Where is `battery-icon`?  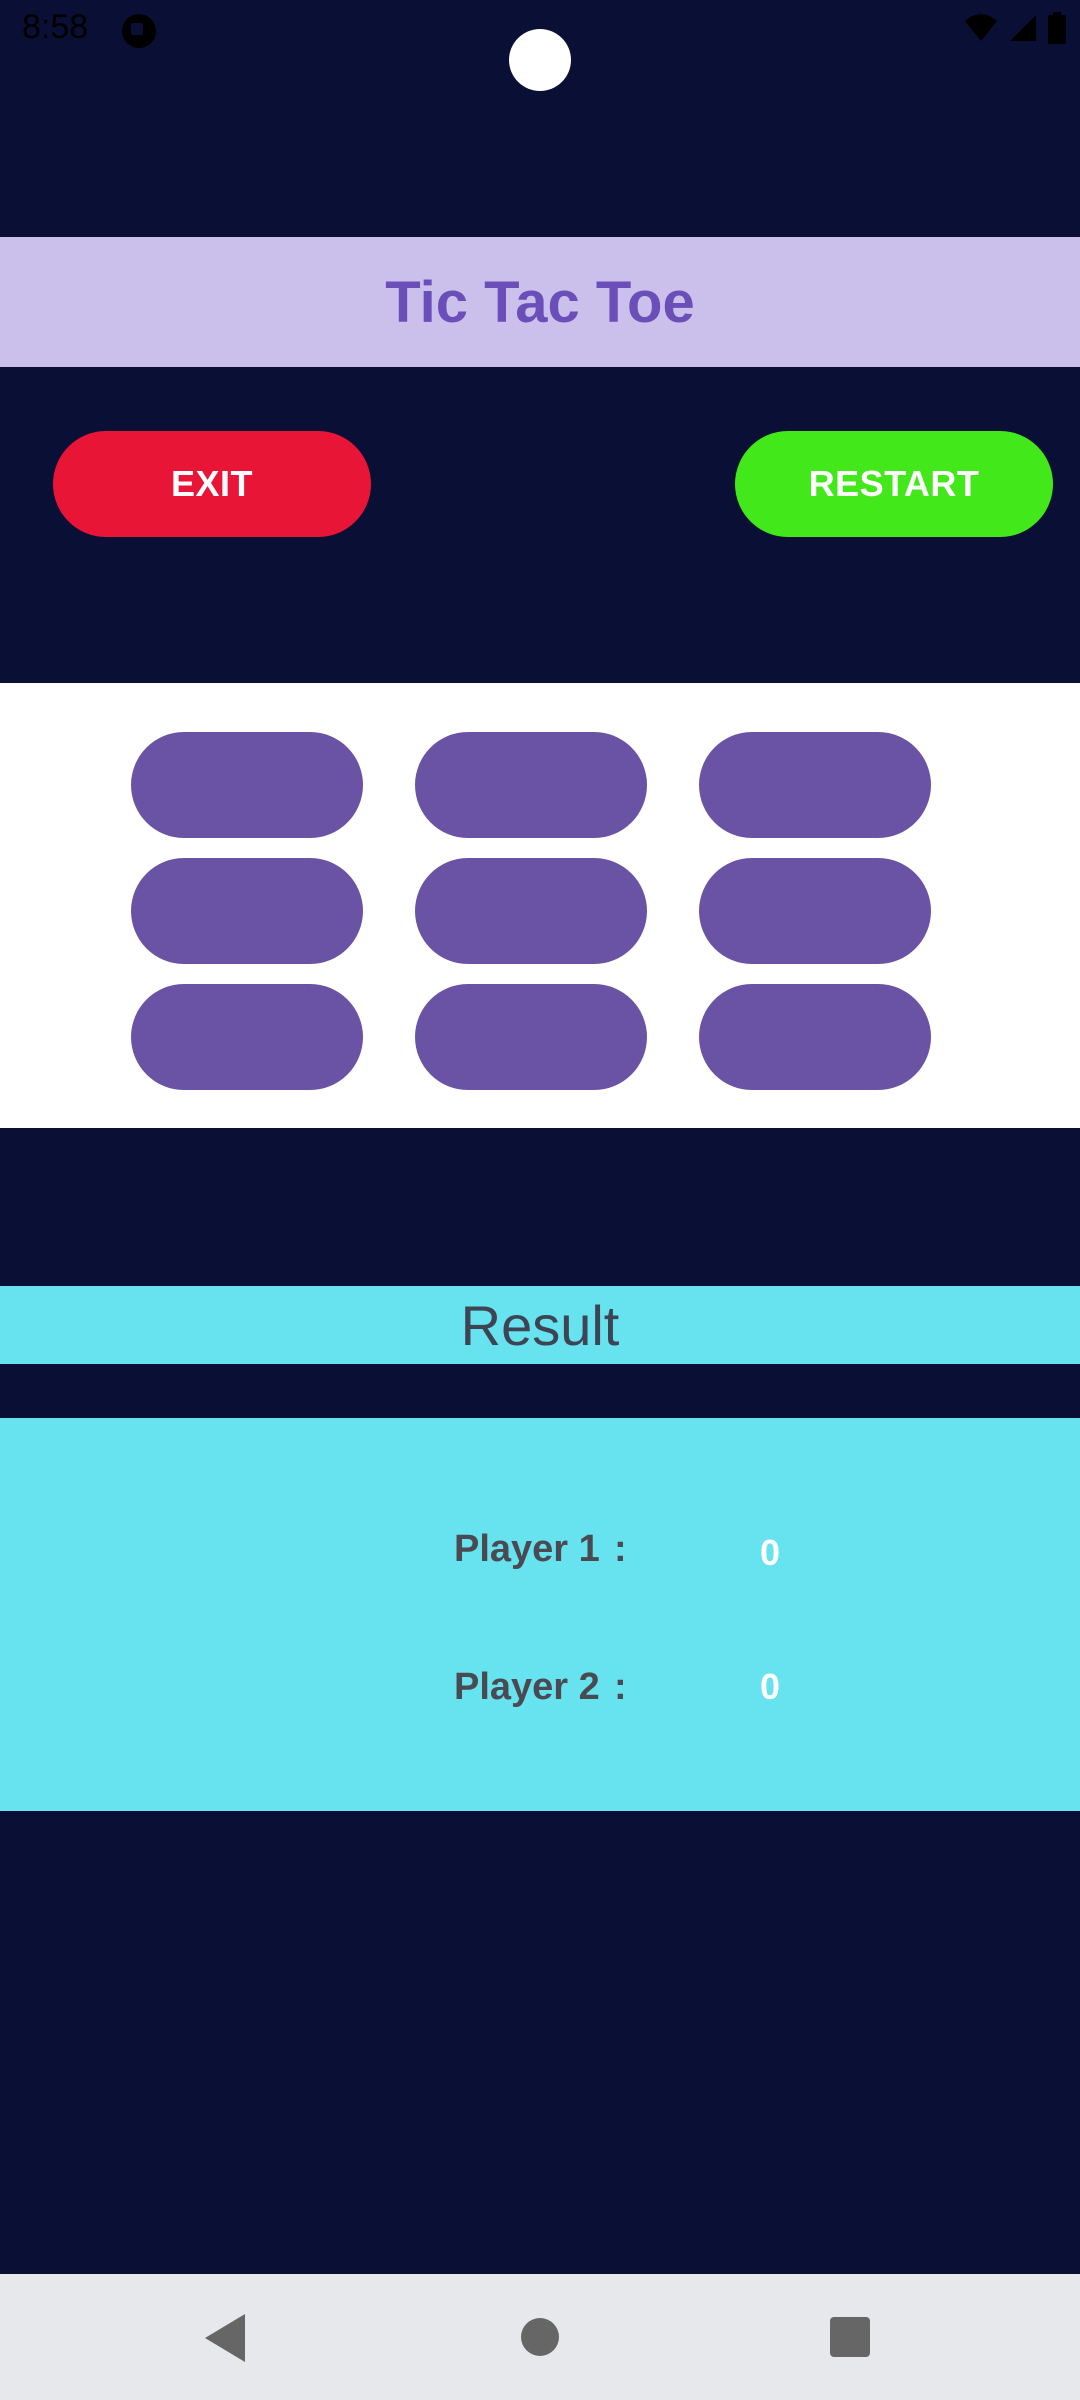 battery-icon is located at coordinates (1057, 28).